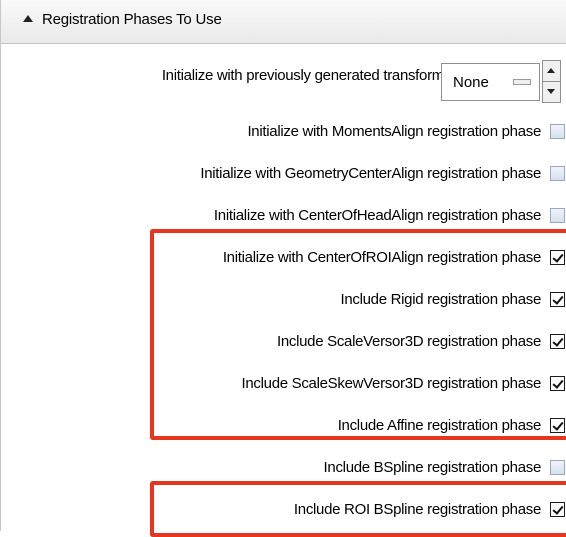  Describe the element at coordinates (557, 131) in the screenshot. I see `checkbox-moments` at that location.